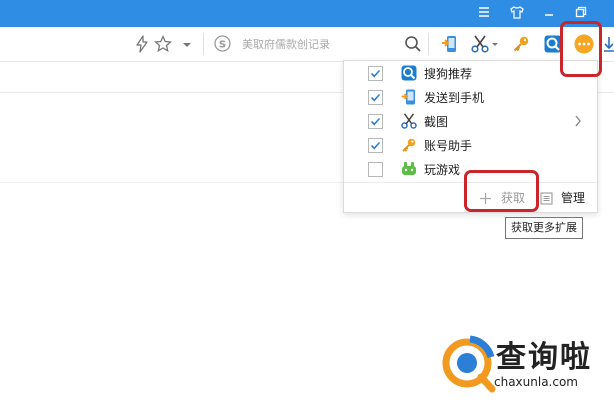  I want to click on sogou-search-icon: S, so click(222, 43).